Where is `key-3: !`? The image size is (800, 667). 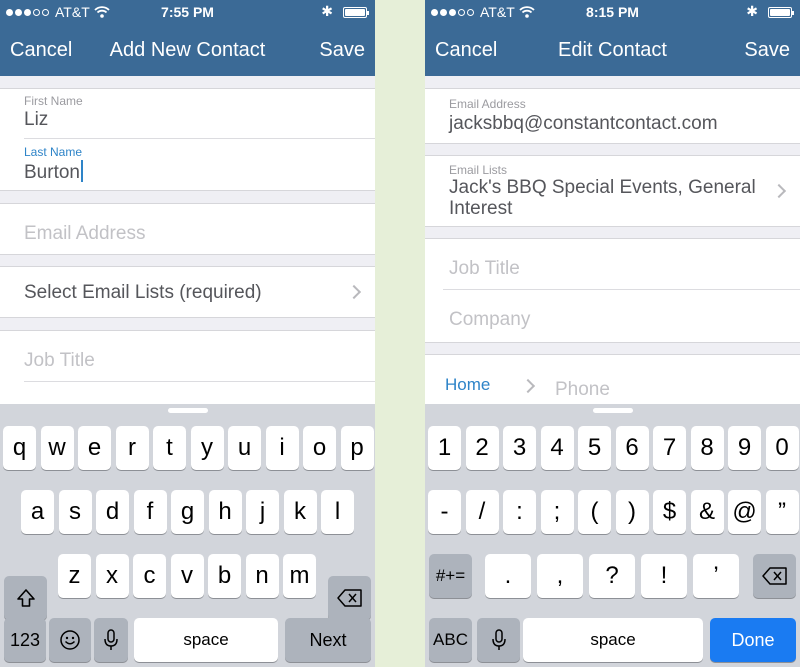
key-3: ! is located at coordinates (664, 576).